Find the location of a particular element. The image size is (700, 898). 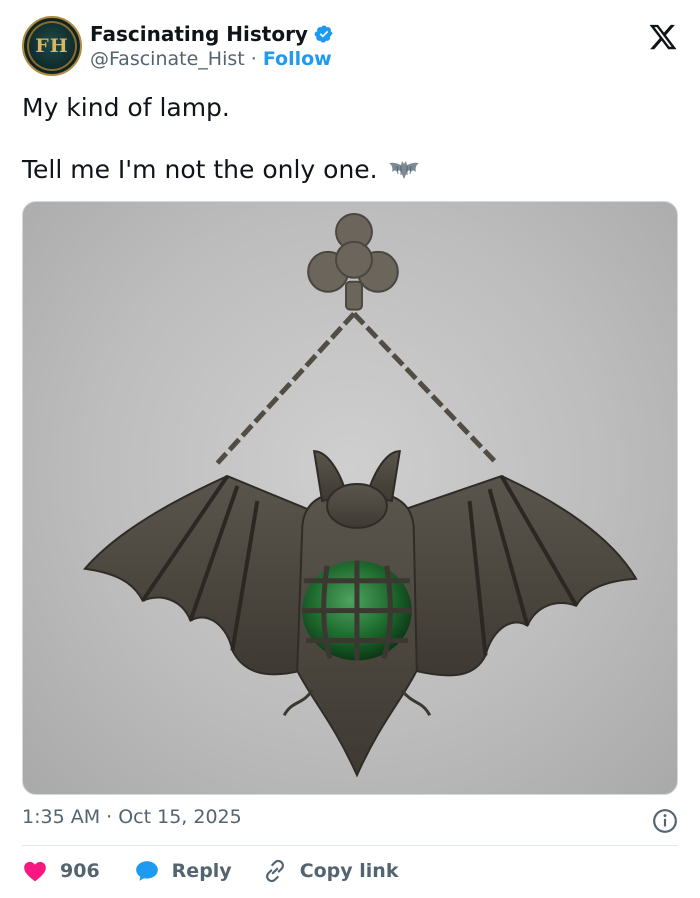

copy-link-label: Copy link is located at coordinates (349, 871).